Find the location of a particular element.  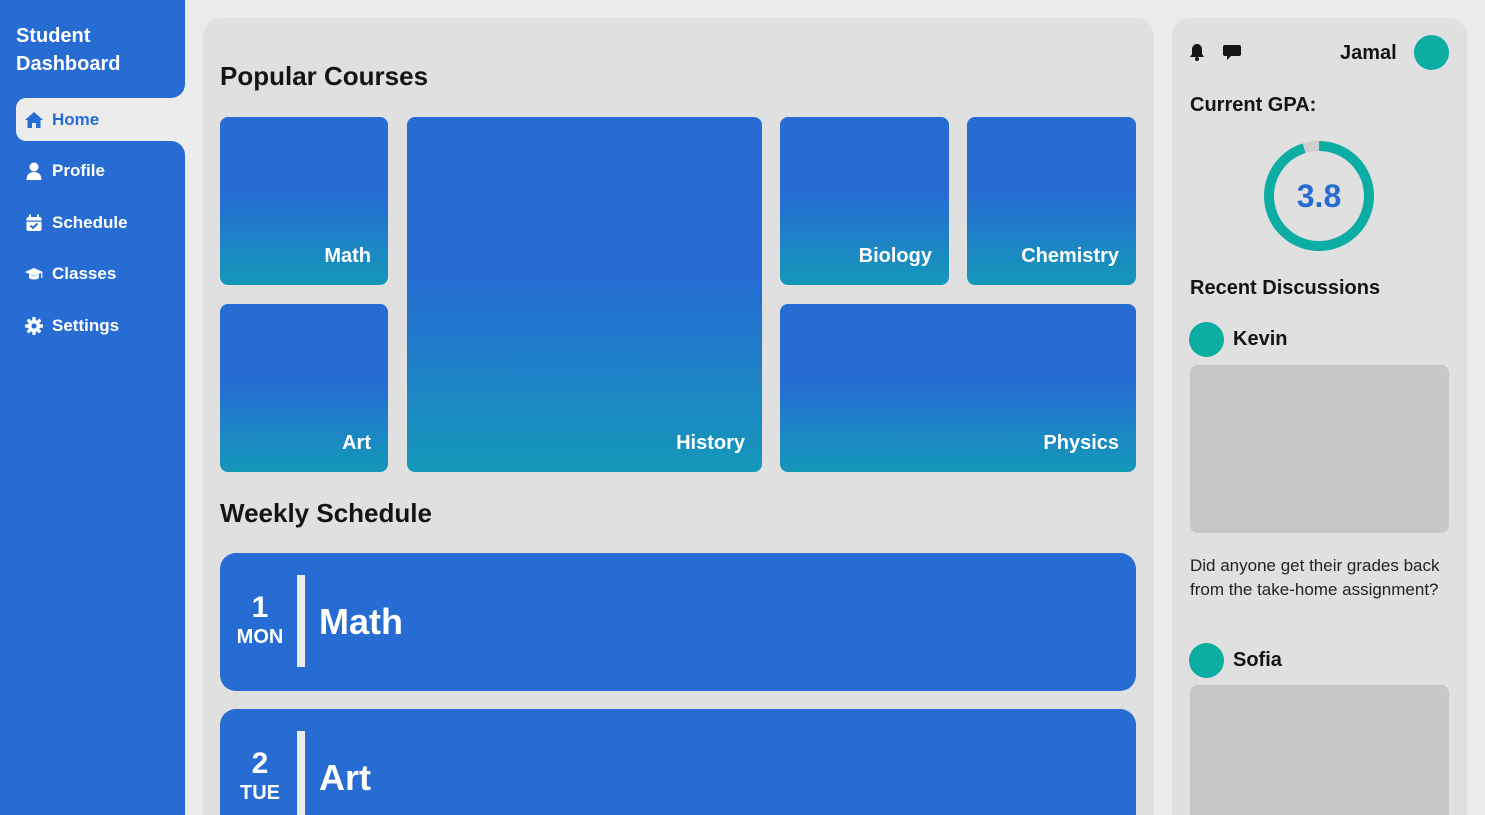

sidebar-item-home: Home is located at coordinates (100, 119).